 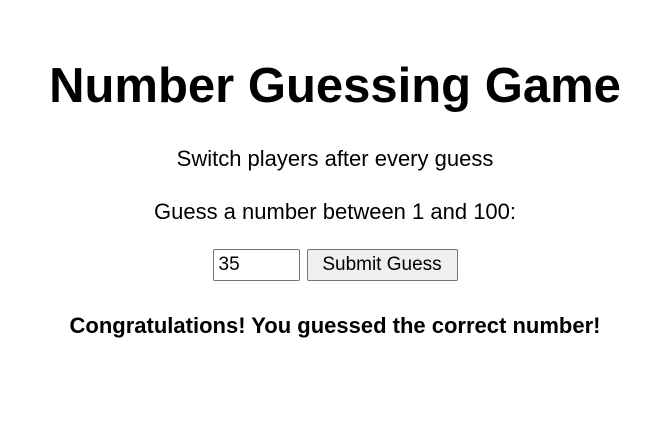 I want to click on instructions-text: Switch players after every guess, so click(x=335, y=158).